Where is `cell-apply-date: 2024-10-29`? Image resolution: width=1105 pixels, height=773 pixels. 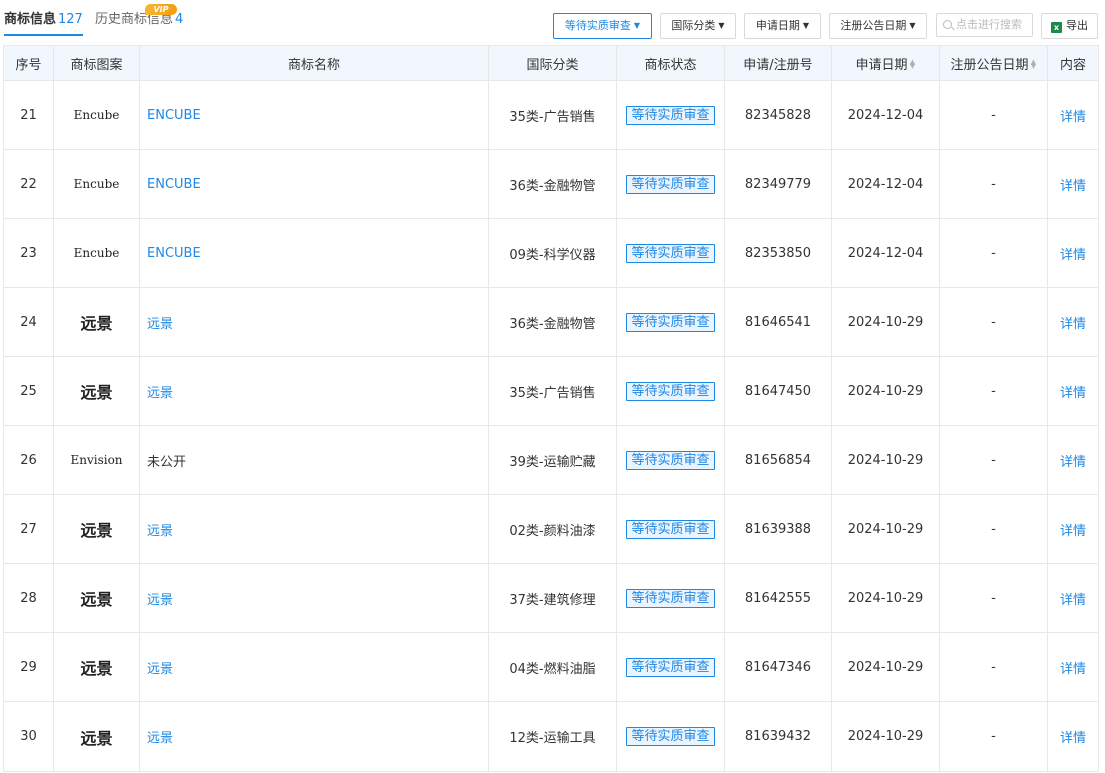 cell-apply-date: 2024-10-29 is located at coordinates (885, 529).